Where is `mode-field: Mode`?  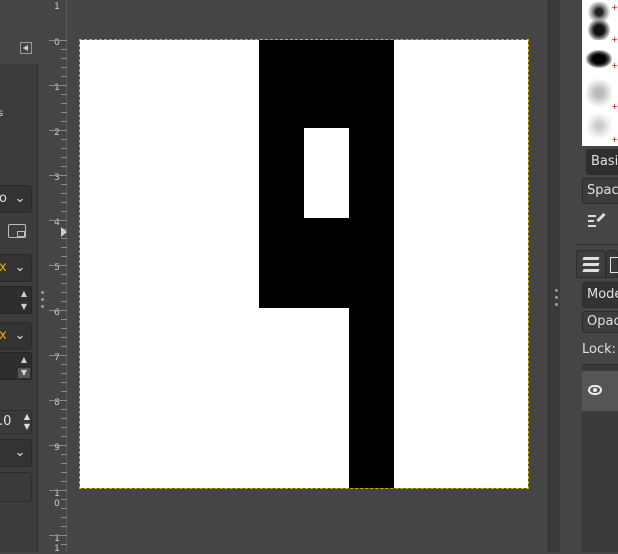
mode-field: Mode is located at coordinates (600, 295).